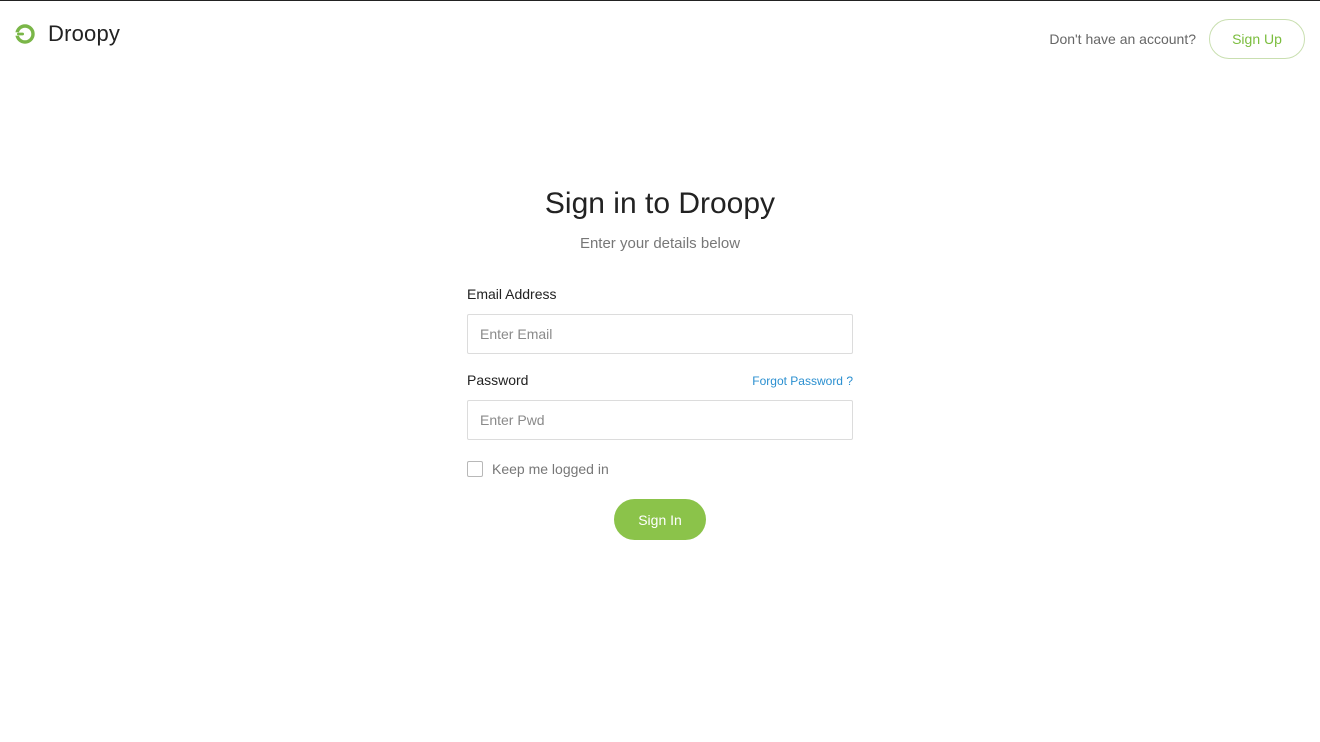 Image resolution: width=1320 pixels, height=742 pixels. What do you see at coordinates (660, 243) in the screenshot?
I see `page-subtitle: Enter your details below` at bounding box center [660, 243].